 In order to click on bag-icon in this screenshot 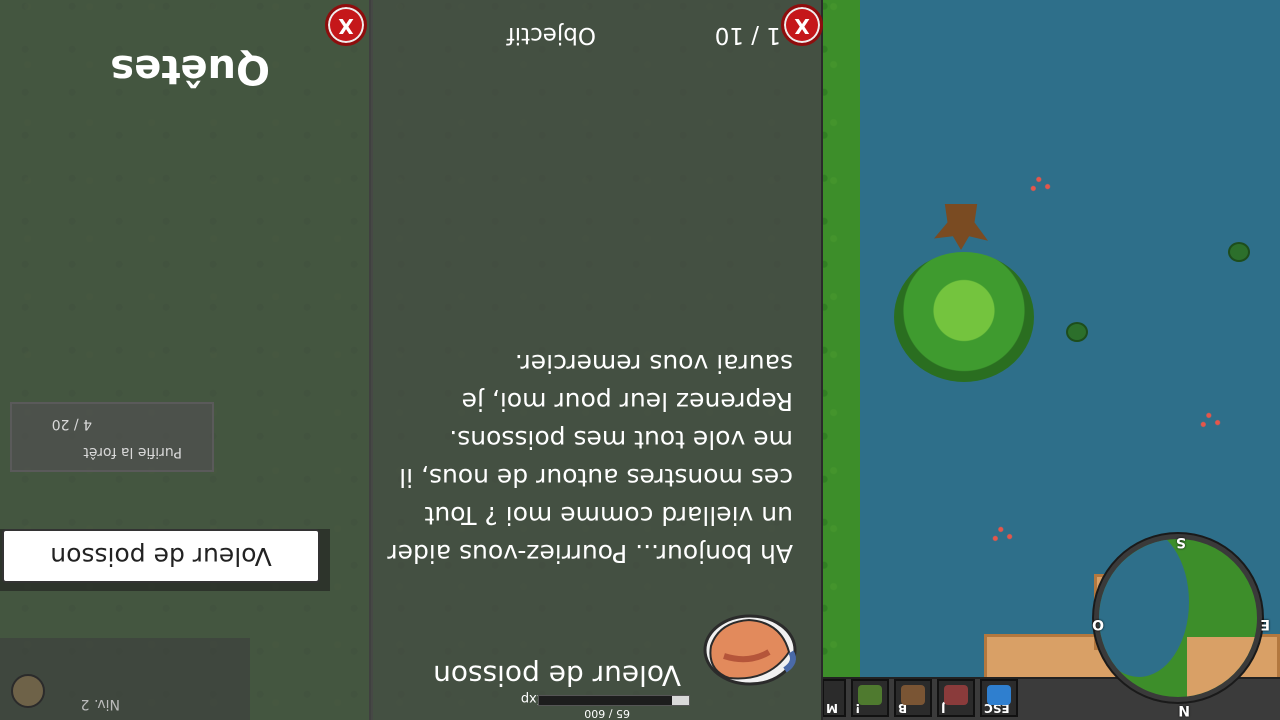, I will do `click(913, 695)`.